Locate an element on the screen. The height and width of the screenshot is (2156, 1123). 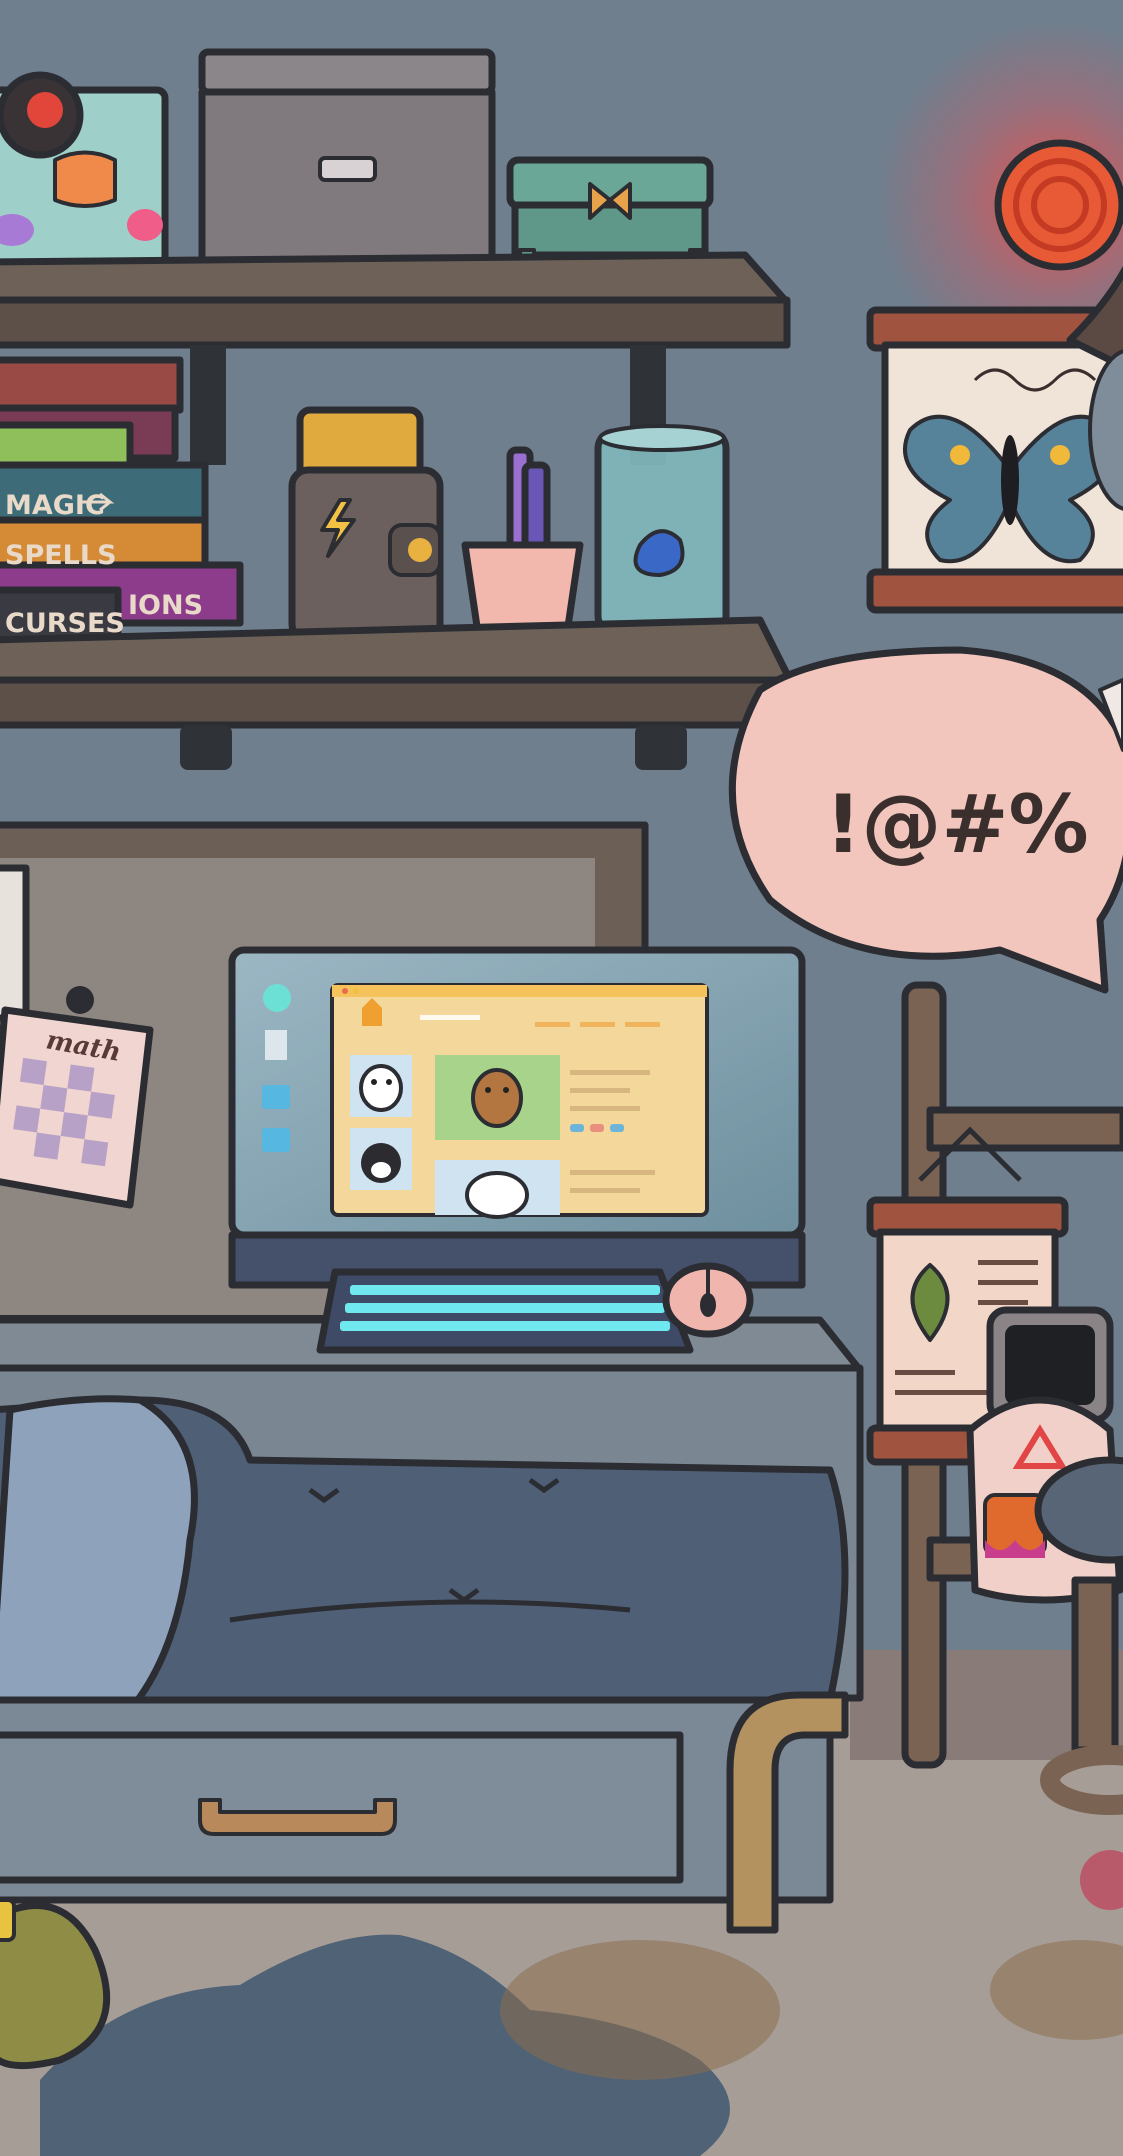
glass-jar is located at coordinates (662, 530).